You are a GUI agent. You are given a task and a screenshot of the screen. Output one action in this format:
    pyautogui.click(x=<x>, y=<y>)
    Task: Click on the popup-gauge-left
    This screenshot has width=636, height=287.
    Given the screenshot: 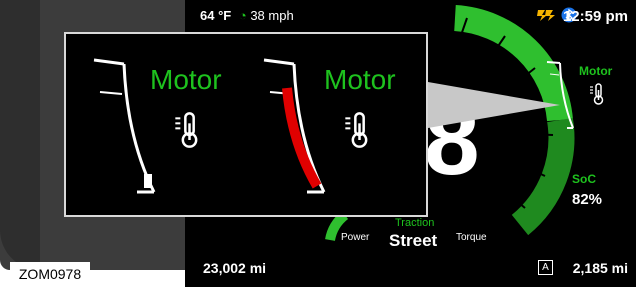 What is the action you would take?
    pyautogui.click(x=124, y=126)
    